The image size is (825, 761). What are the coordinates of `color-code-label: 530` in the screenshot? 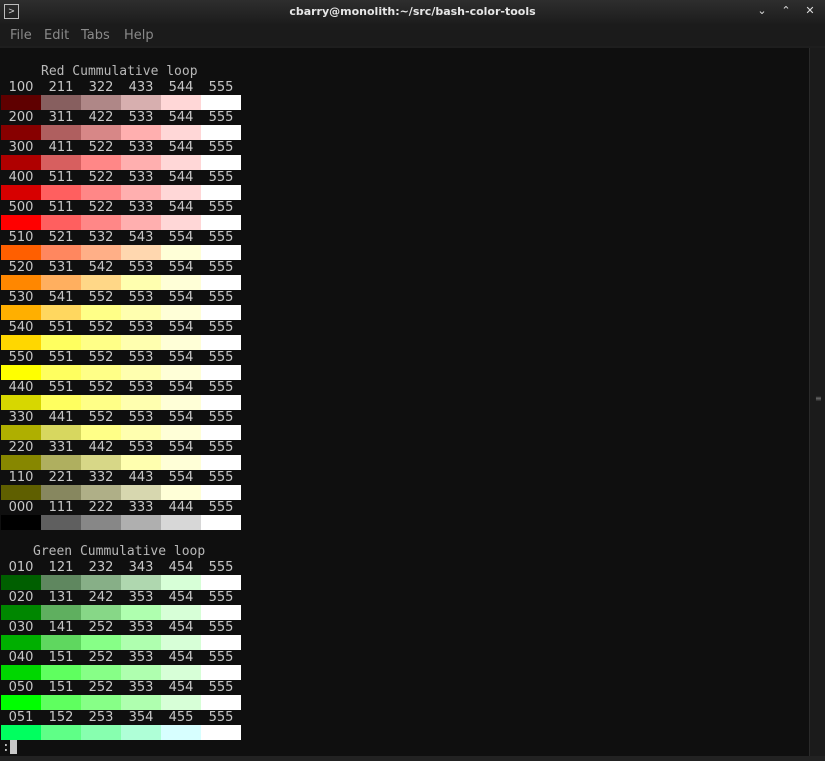 It's located at (21, 297).